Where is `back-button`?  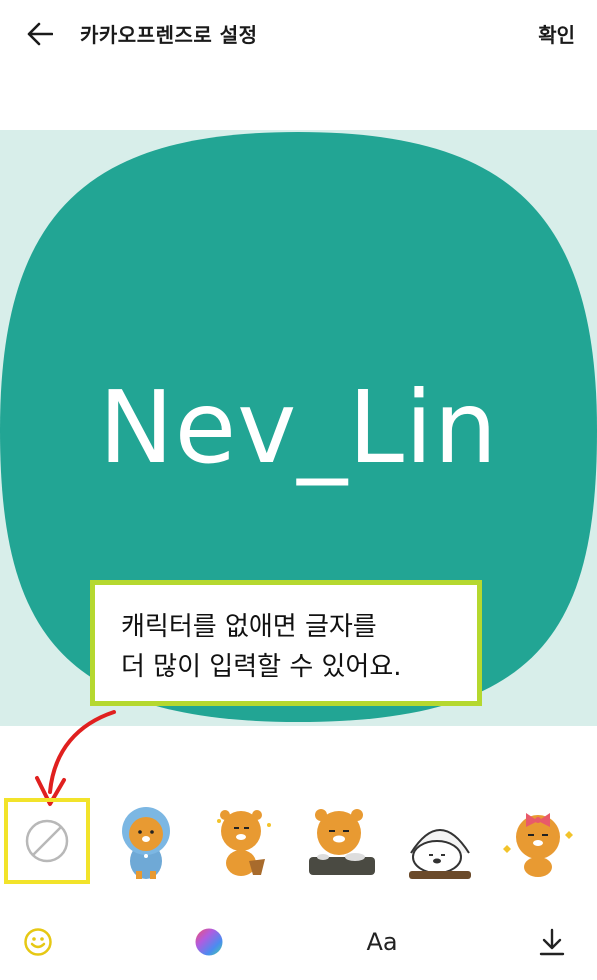
back-button is located at coordinates (40, 34).